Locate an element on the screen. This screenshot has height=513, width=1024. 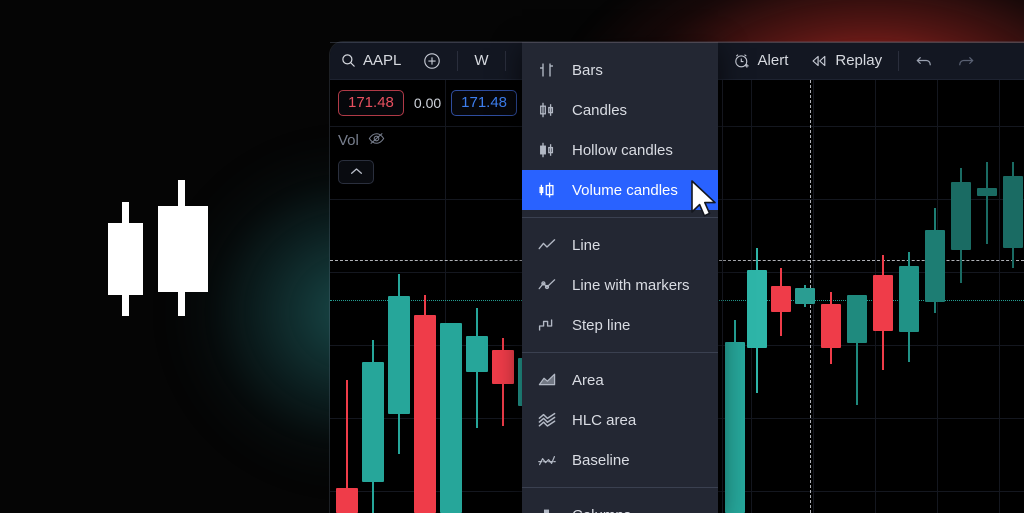
chart-legend: 171.48 0.00 171.48 Vol is located at coordinates (428, 137).